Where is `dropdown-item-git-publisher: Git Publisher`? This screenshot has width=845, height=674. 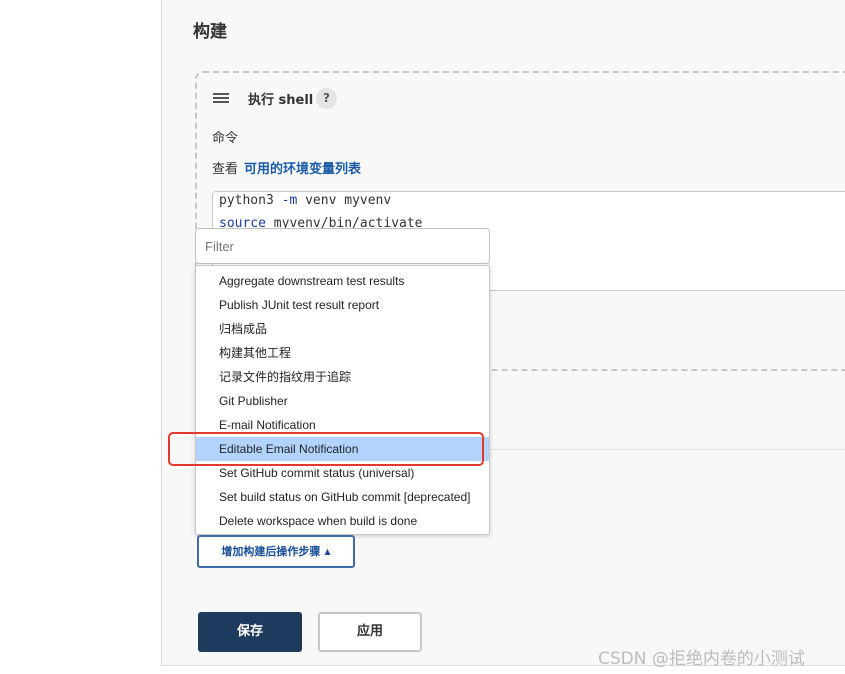
dropdown-item-git-publisher: Git Publisher is located at coordinates (342, 401).